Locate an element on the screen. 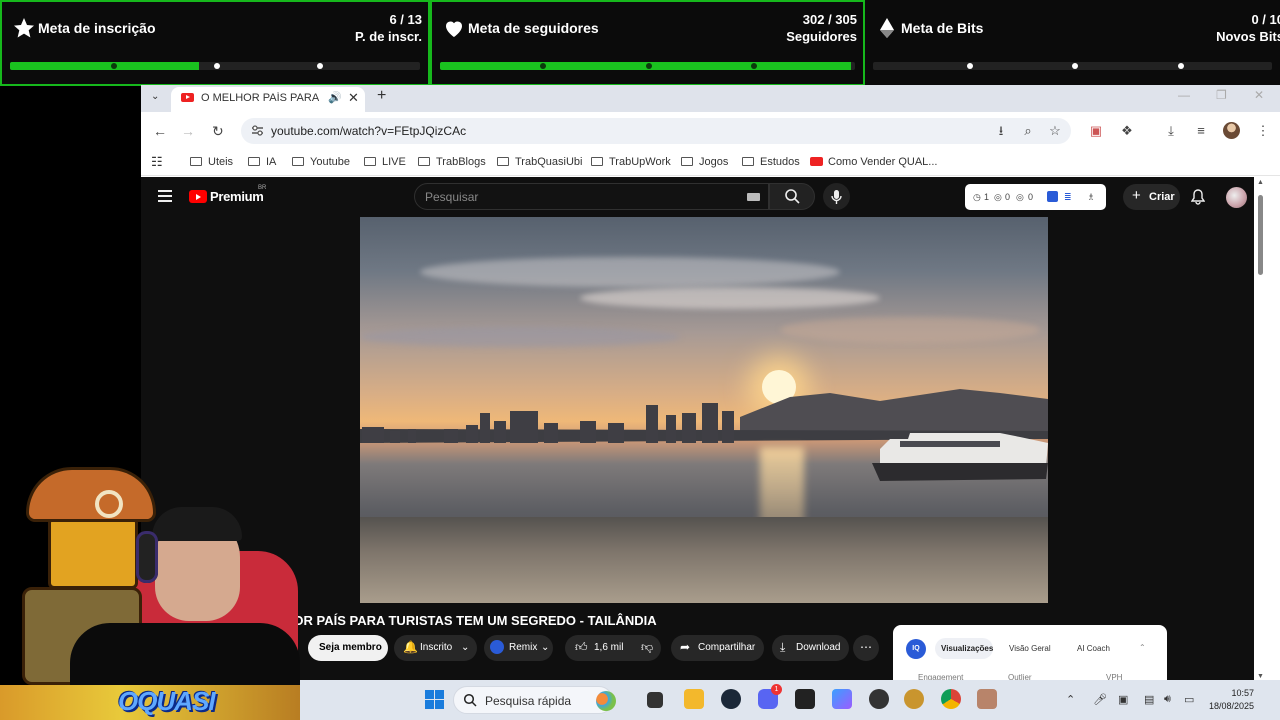  app-layers-icon is located at coordinates (842, 699).